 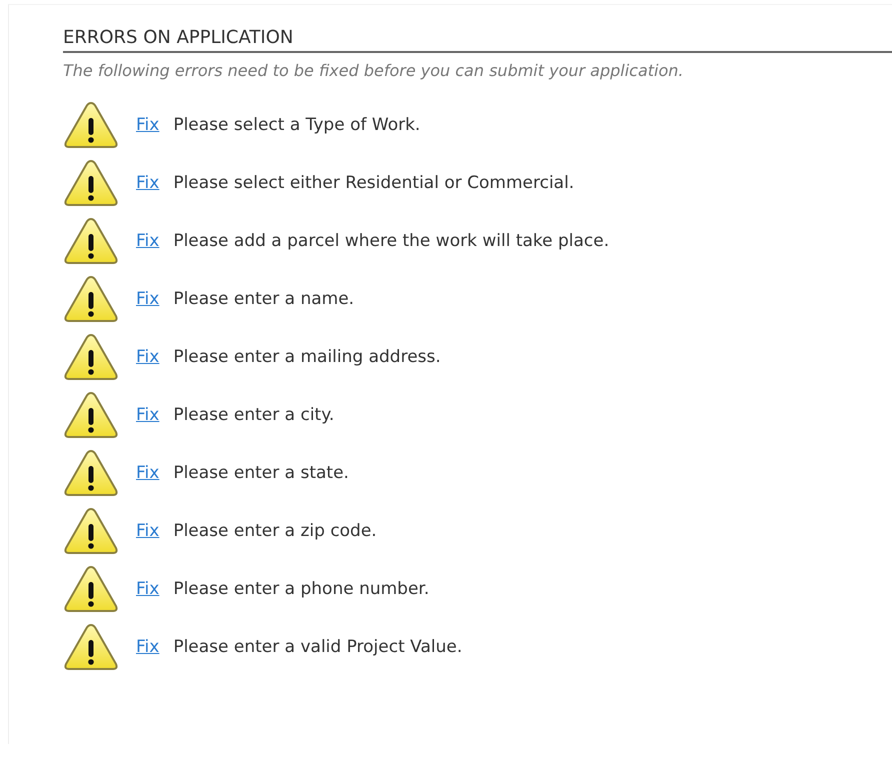 I want to click on error-message: Please enter a city., so click(x=253, y=415).